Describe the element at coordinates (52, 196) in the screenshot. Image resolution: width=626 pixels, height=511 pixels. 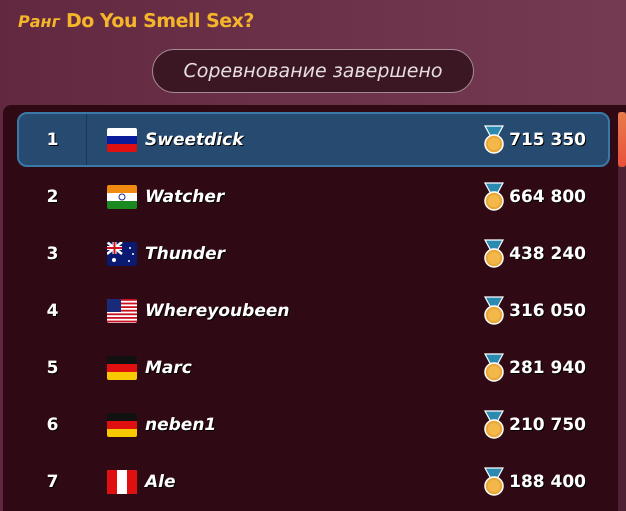
I see `rank-number: 2` at that location.